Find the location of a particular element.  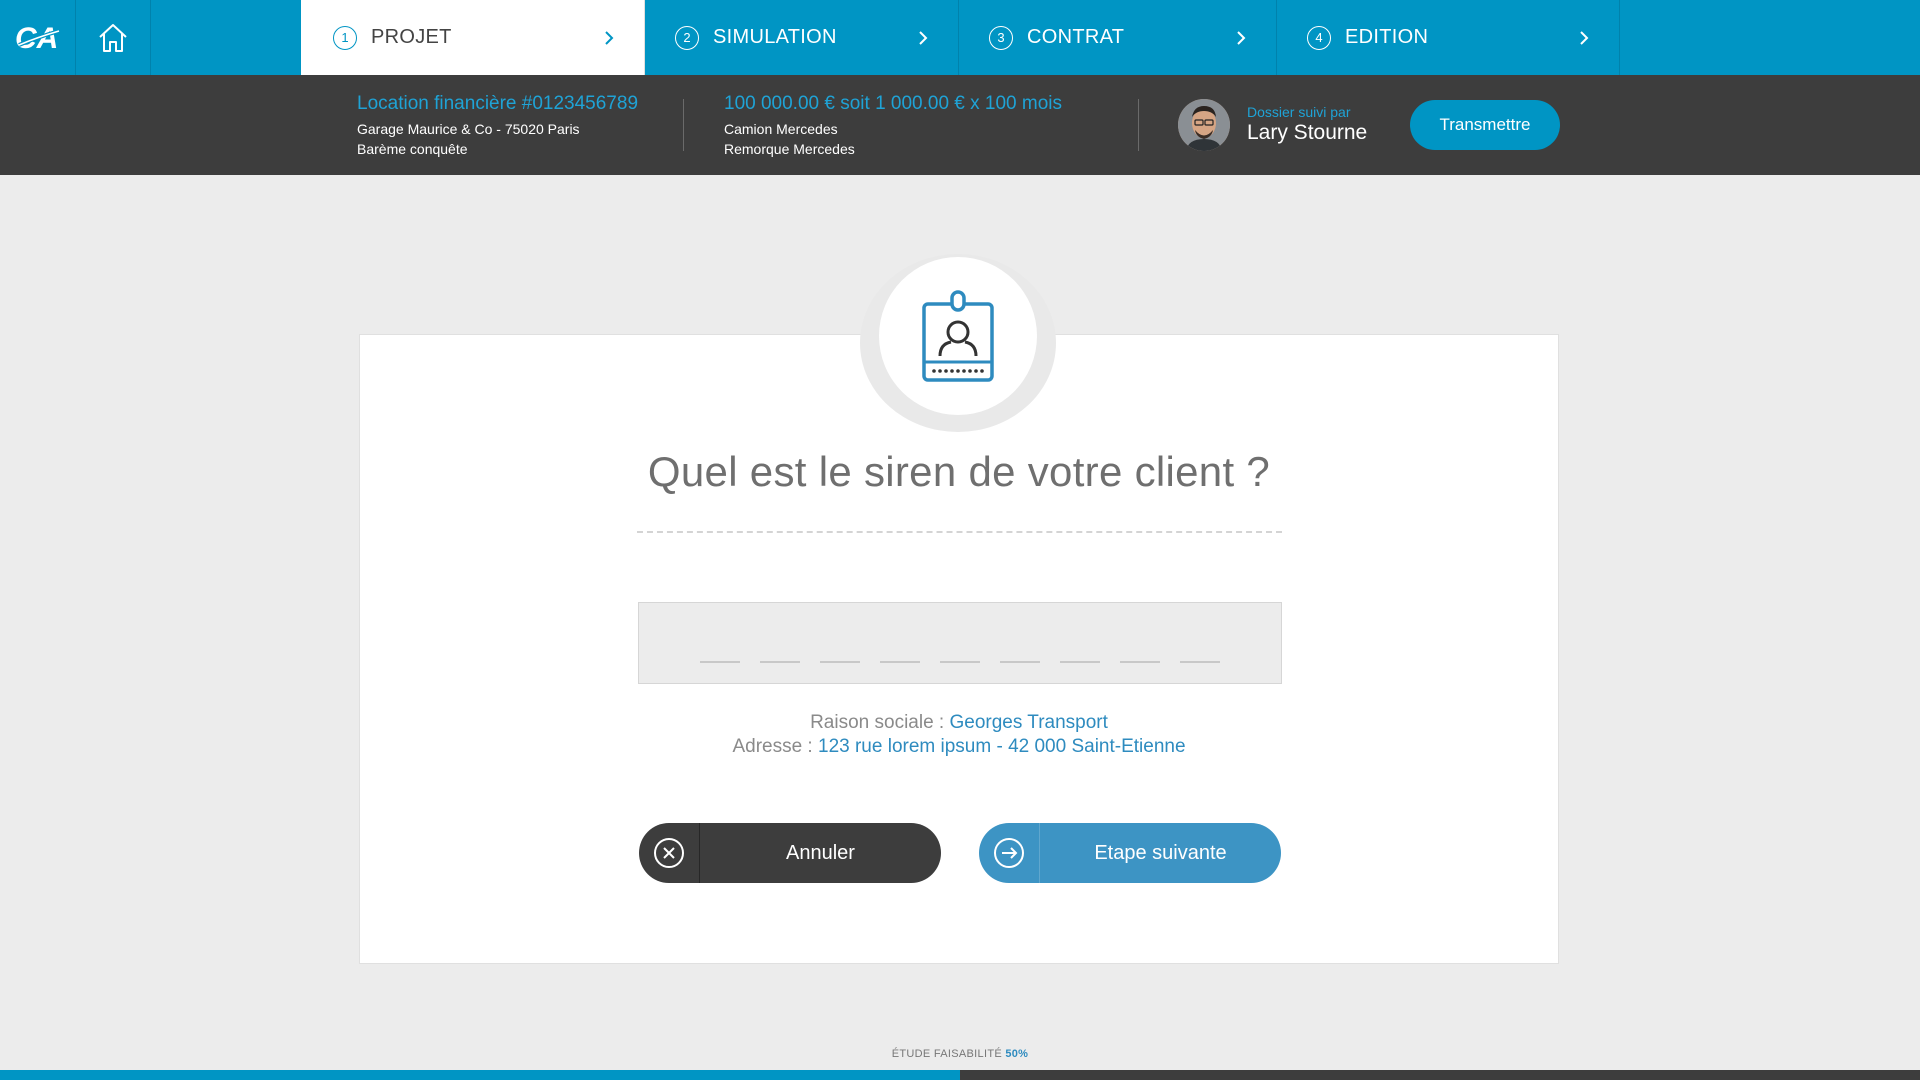

tab-projet-label: PROJET is located at coordinates (411, 37).